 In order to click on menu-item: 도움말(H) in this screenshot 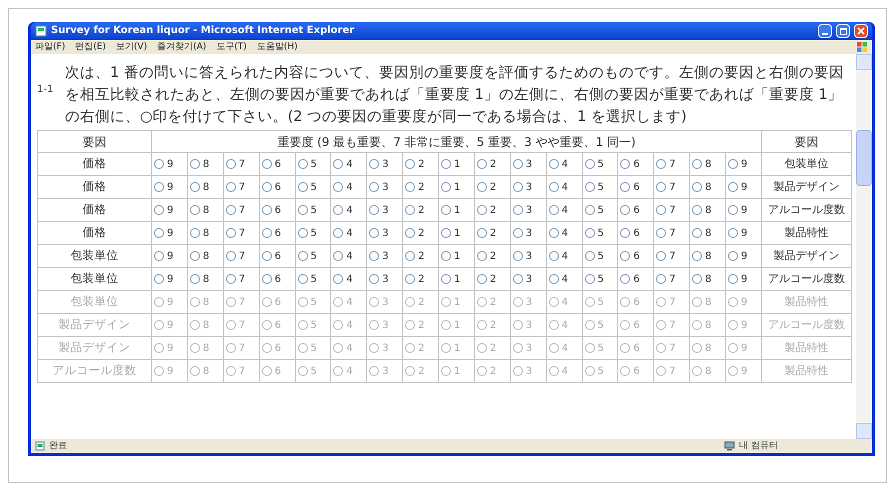, I will do `click(277, 47)`.